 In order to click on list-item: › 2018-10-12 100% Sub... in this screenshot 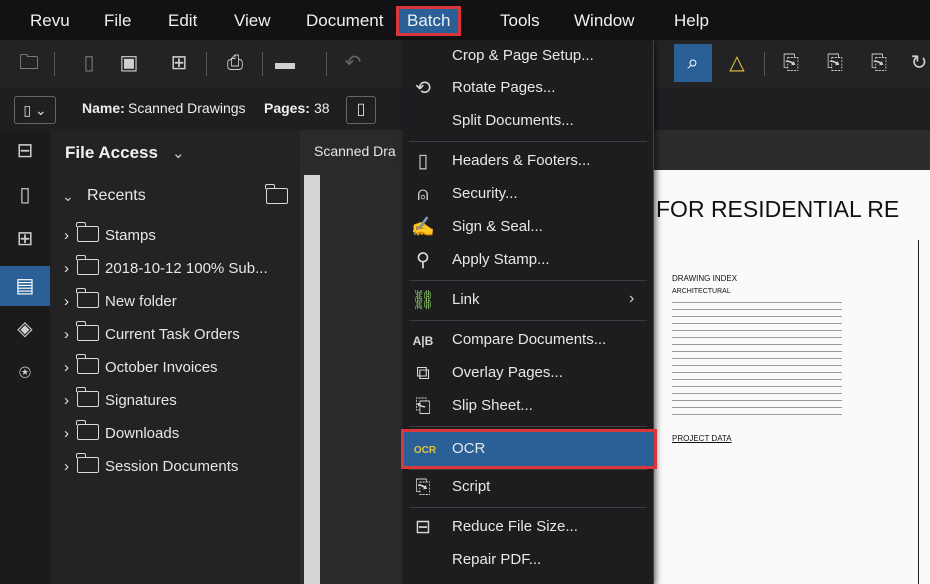, I will do `click(166, 269)`.